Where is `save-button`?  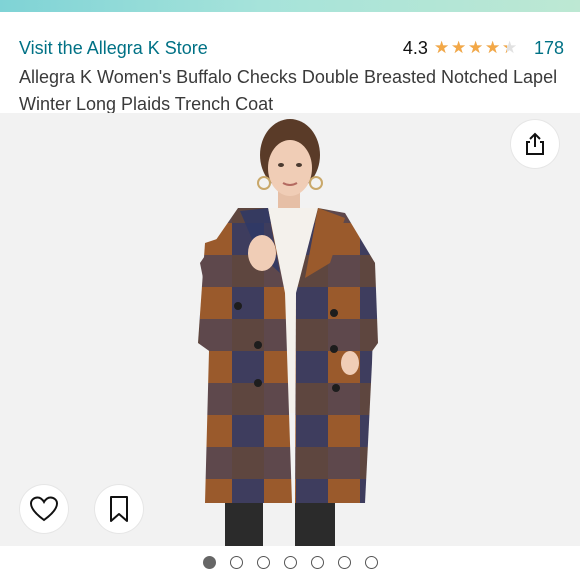 save-button is located at coordinates (119, 509).